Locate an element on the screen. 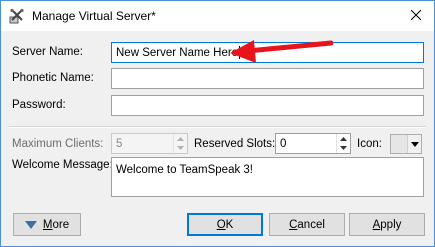 This screenshot has height=247, width=435. icon-label: Icon: is located at coordinates (369, 144).